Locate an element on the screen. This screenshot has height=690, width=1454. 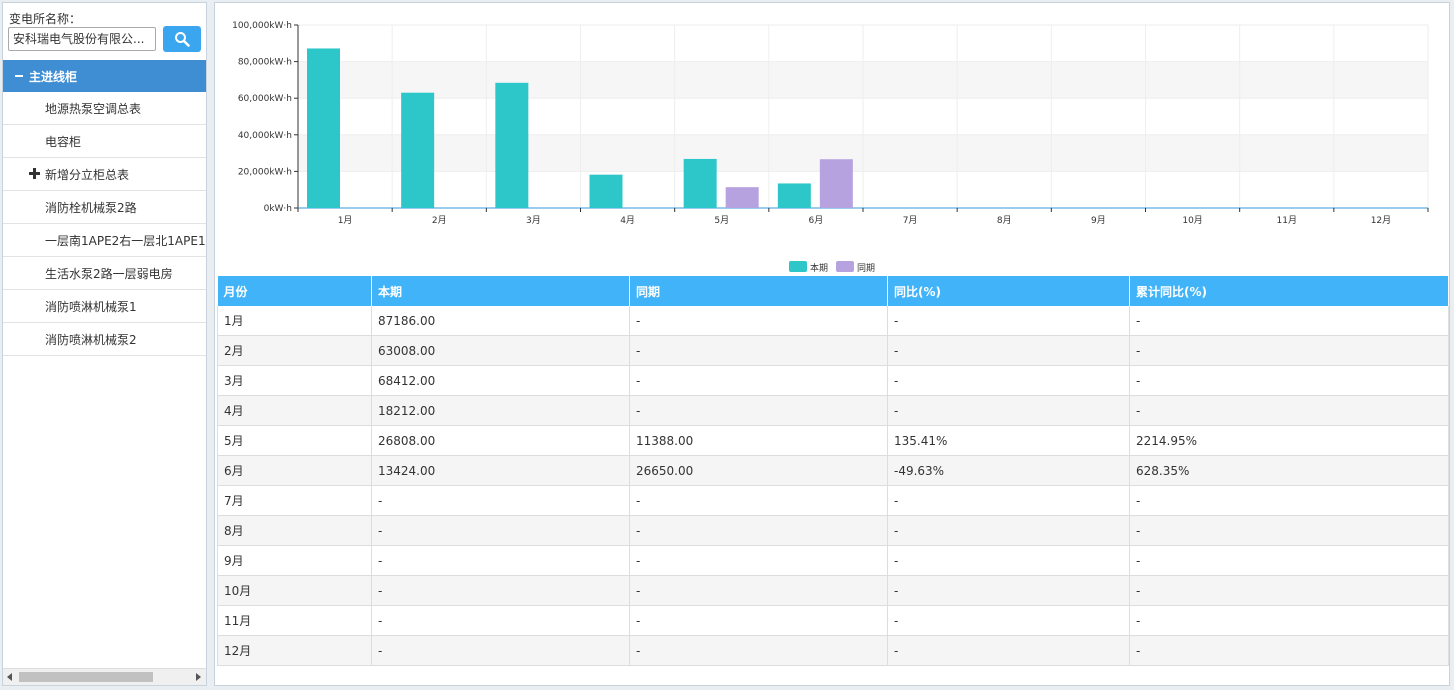
table-row: 10月 - - - - is located at coordinates (833, 590).